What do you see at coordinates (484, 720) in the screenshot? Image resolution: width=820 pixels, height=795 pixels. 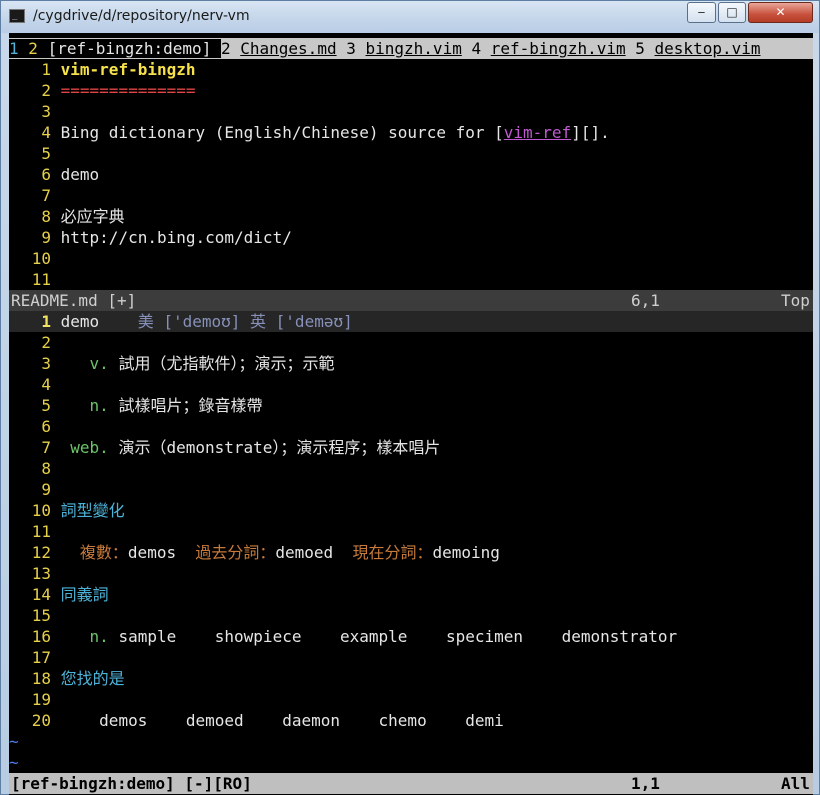 I see `suggestion: demi` at bounding box center [484, 720].